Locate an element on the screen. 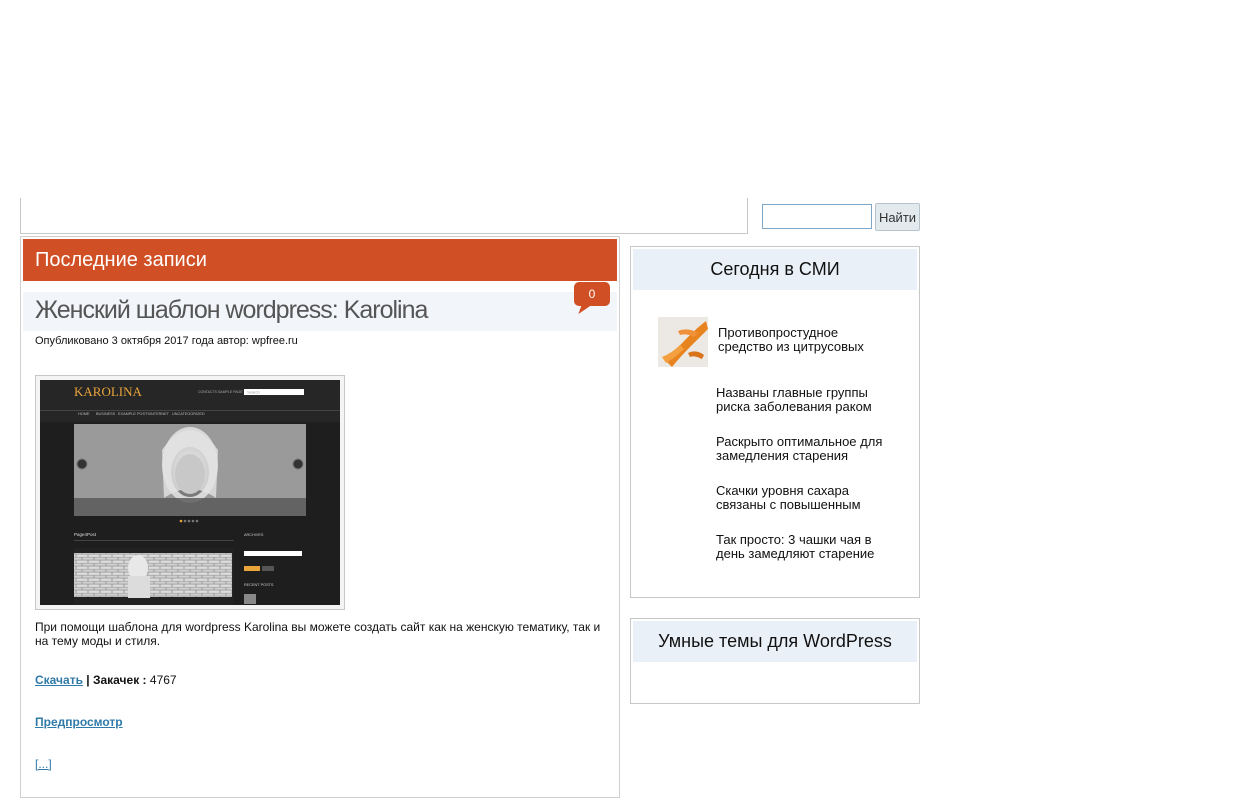  thumb-nav-4: UNCATEGORIZED is located at coordinates (188, 414).